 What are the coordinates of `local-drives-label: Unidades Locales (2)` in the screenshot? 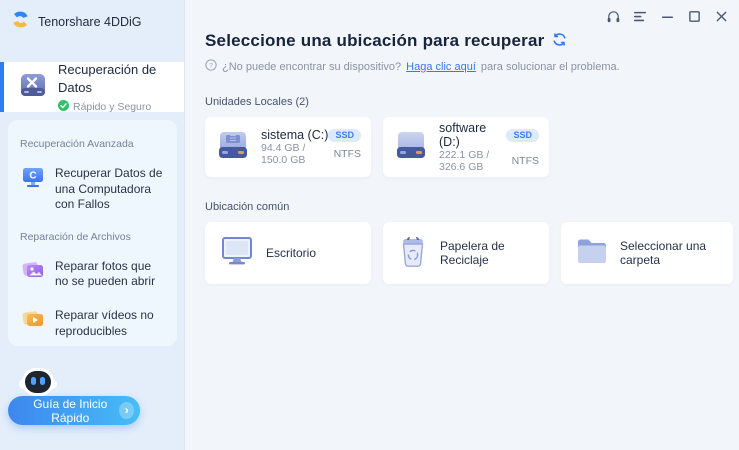 It's located at (257, 102).